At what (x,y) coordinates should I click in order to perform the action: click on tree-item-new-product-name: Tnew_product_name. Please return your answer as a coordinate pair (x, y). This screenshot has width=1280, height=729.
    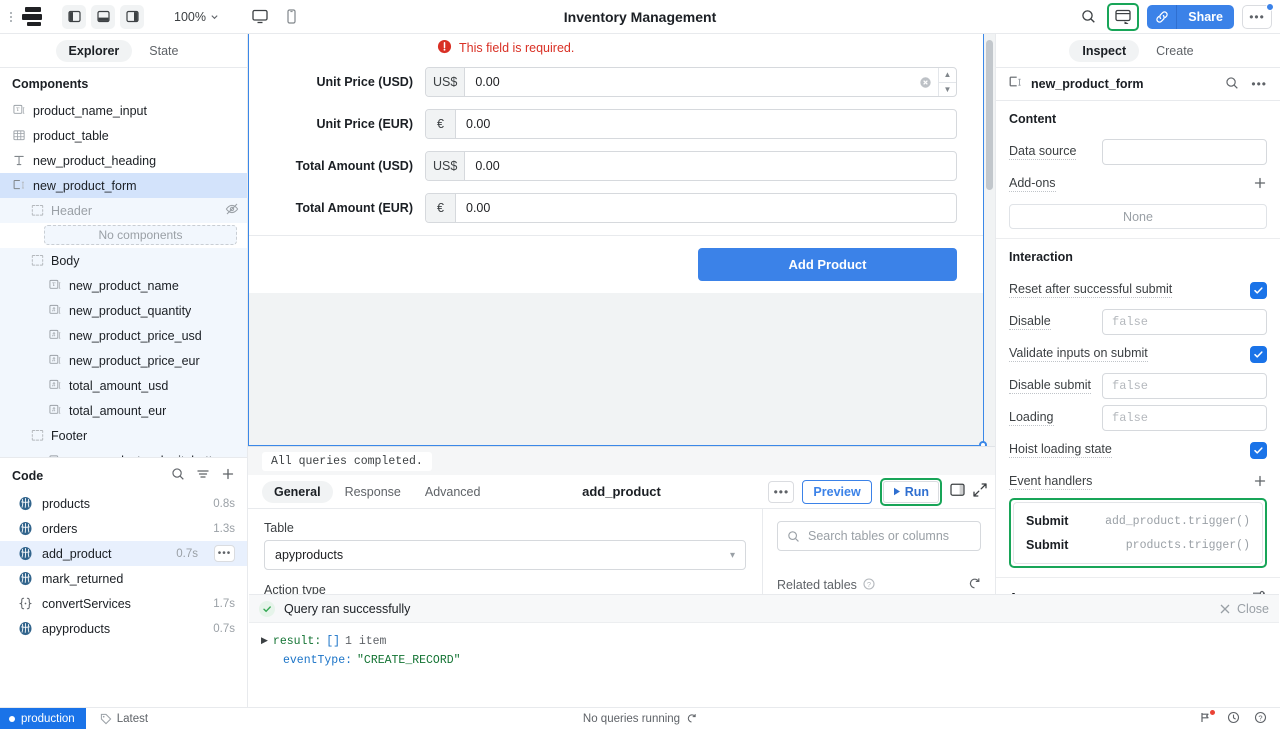
    Looking at the image, I should click on (123, 285).